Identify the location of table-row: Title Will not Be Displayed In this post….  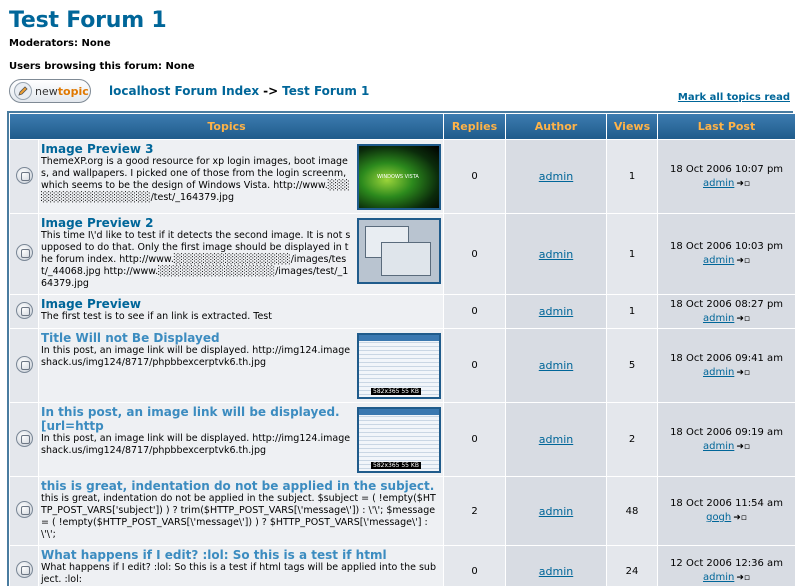
(402, 365).